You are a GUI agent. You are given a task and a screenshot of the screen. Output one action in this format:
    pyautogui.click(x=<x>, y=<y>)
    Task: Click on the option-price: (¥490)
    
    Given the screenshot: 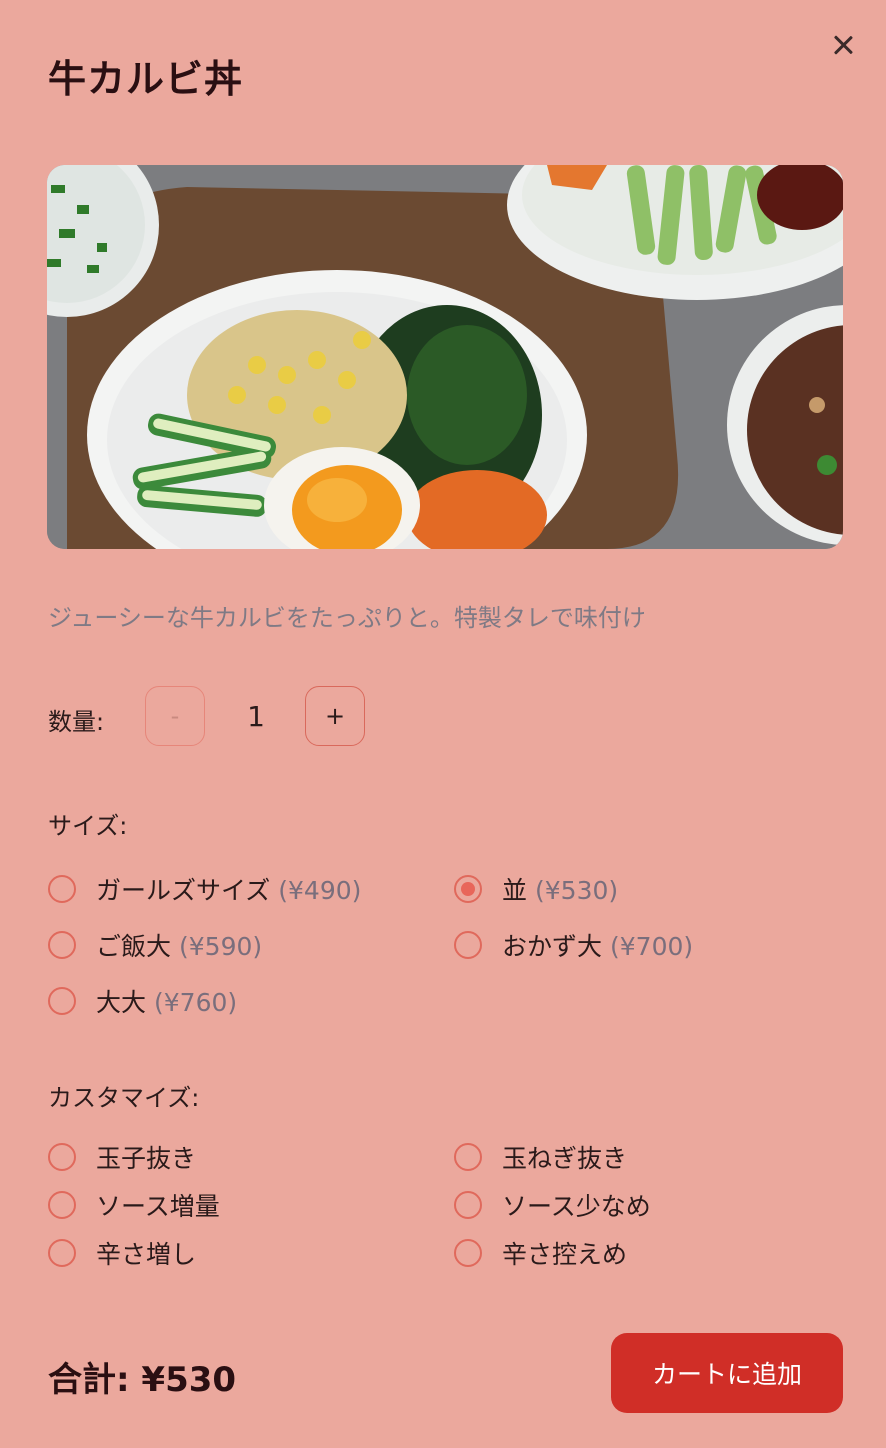 What is the action you would take?
    pyautogui.click(x=320, y=890)
    